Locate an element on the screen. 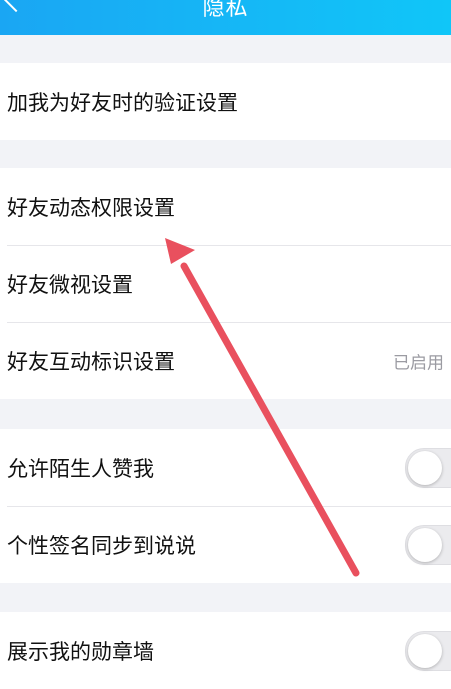 The image size is (451, 689). row-label: 个性签名同步到说说 is located at coordinates (101, 545).